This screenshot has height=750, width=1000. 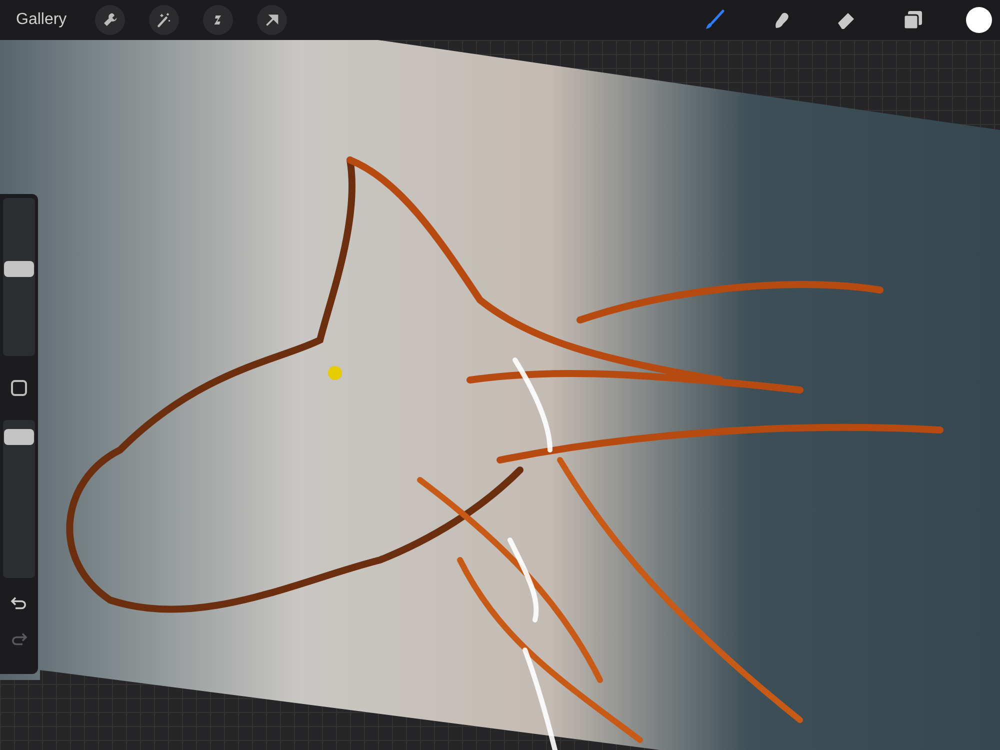 I want to click on brush-size-slider, so click(x=19, y=277).